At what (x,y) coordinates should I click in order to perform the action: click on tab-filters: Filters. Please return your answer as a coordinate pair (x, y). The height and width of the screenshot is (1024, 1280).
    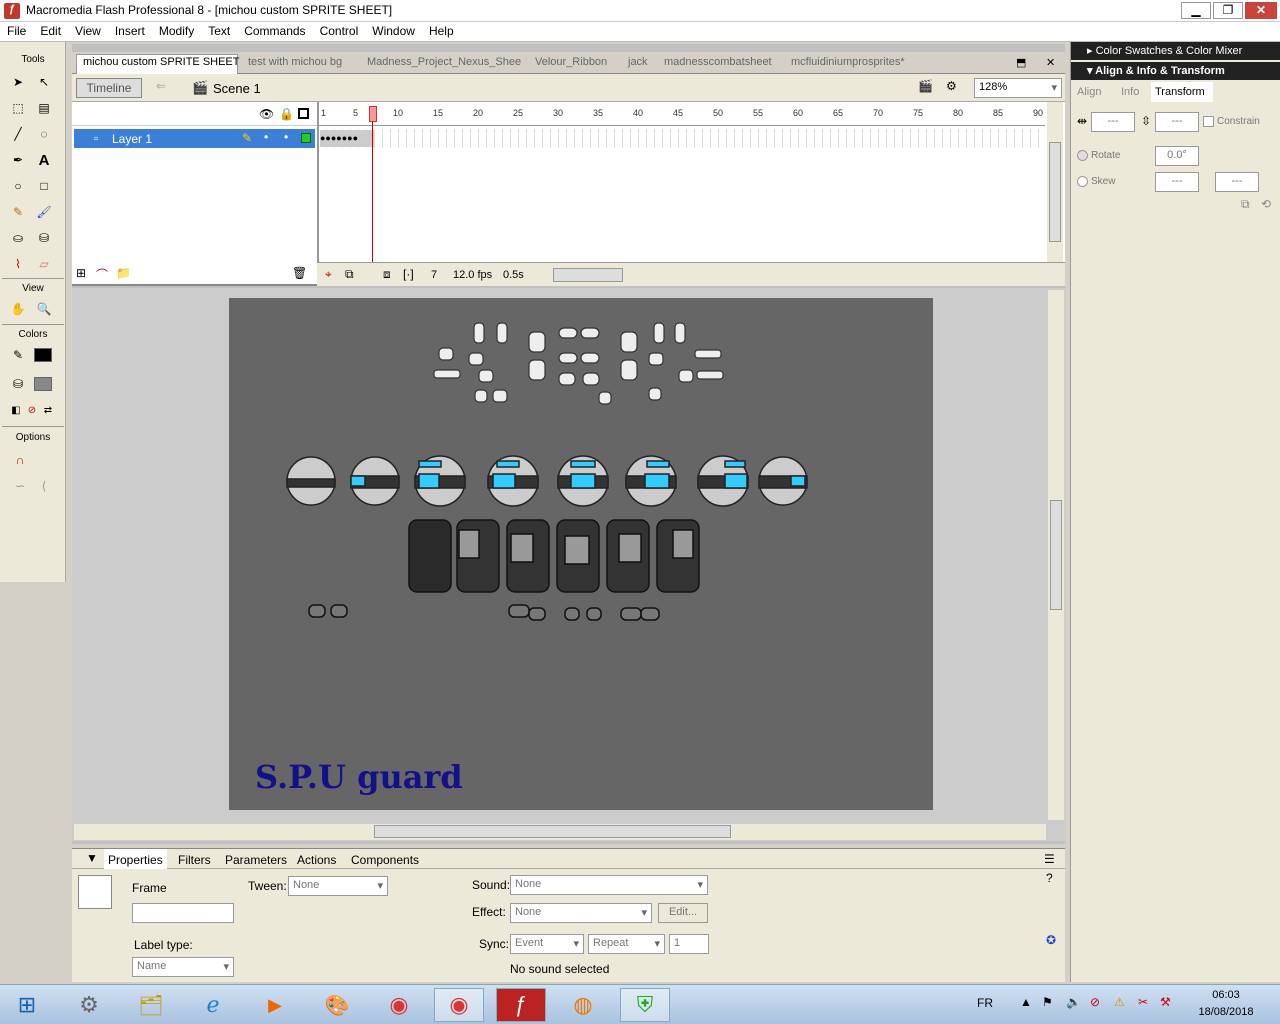
    Looking at the image, I should click on (194, 860).